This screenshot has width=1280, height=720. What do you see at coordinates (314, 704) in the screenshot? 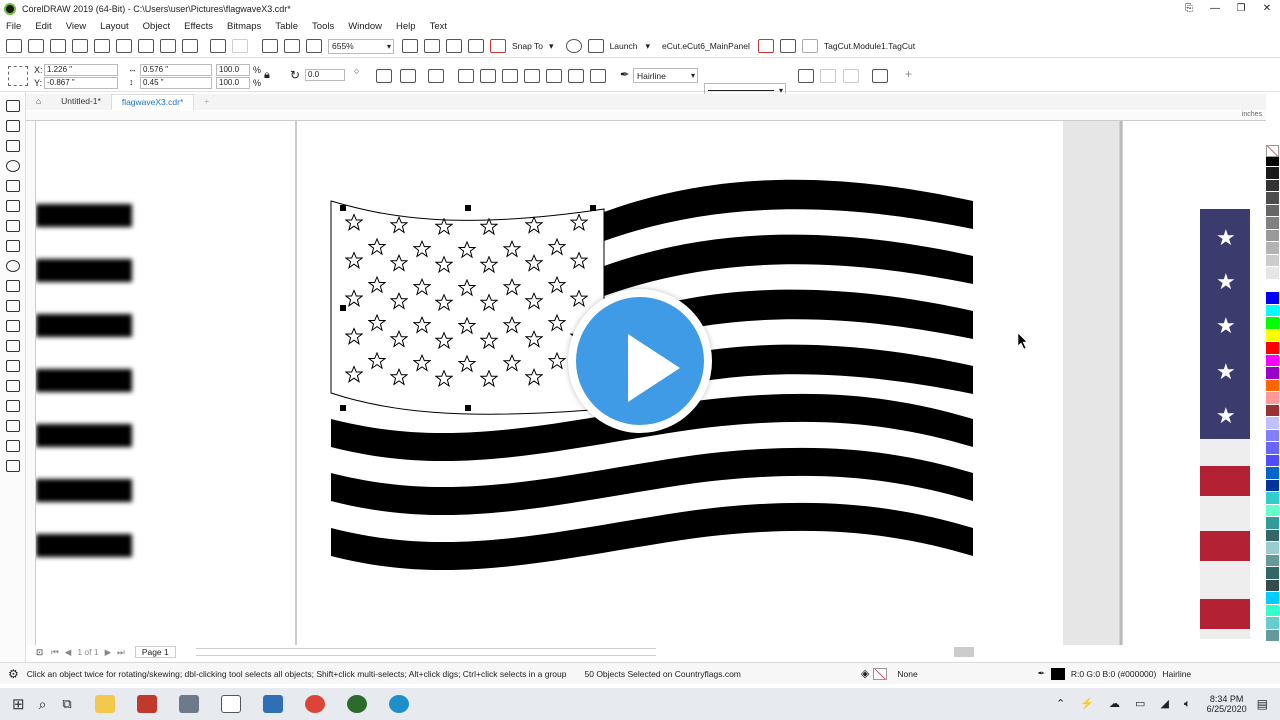
I see `chrome-icon` at bounding box center [314, 704].